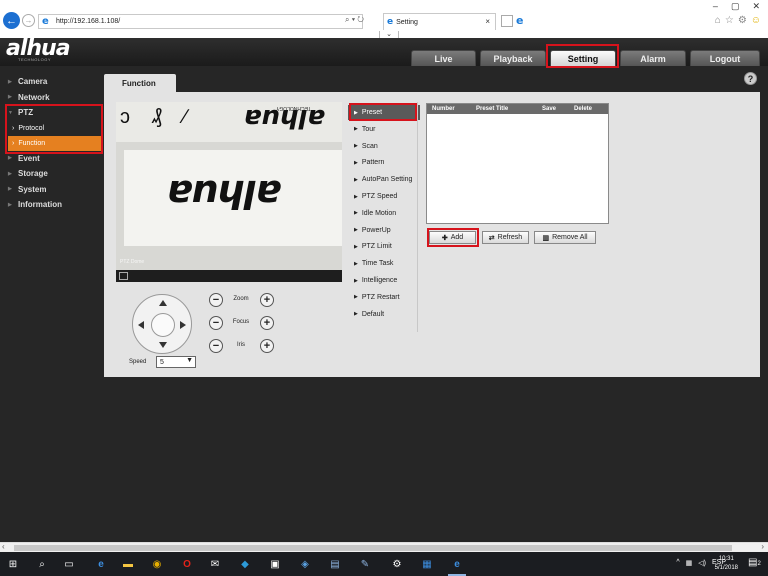  I want to click on tab-alarm: Alarm, so click(653, 58).